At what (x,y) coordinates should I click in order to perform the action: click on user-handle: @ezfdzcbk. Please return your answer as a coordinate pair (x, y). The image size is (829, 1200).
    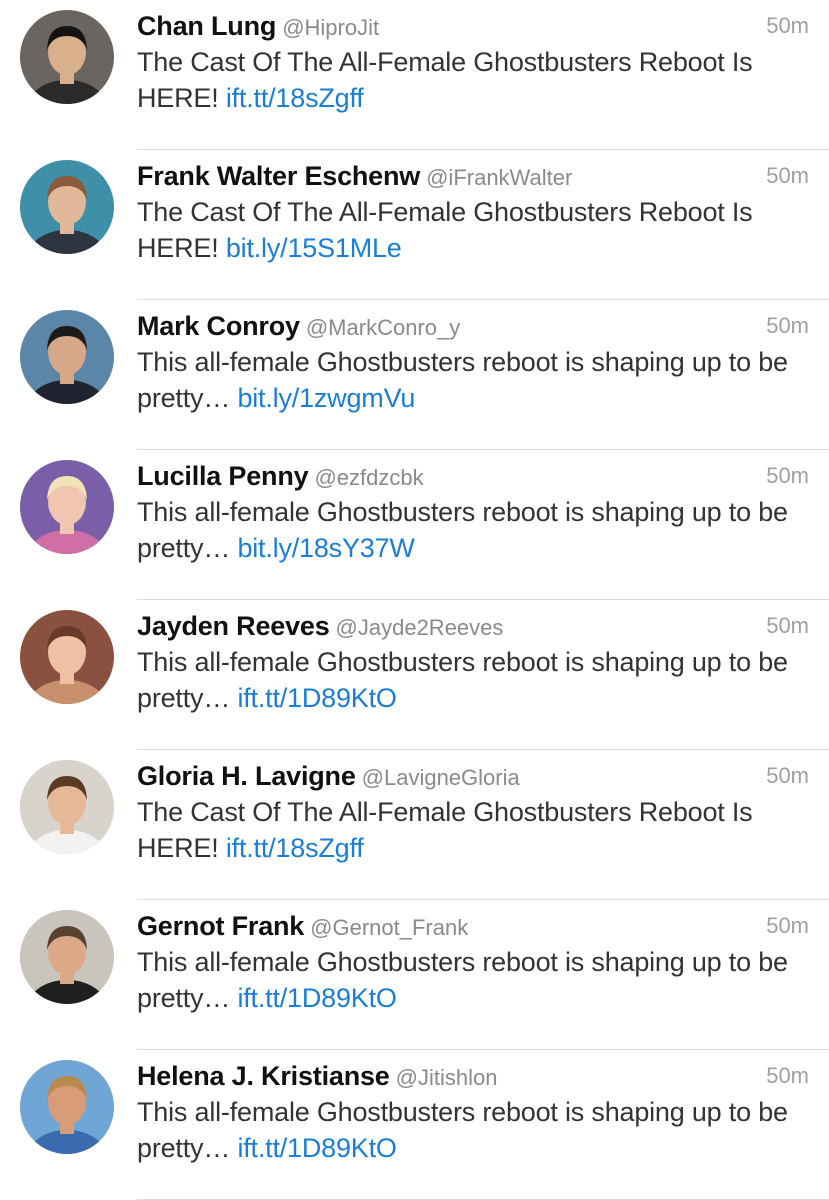
    Looking at the image, I should click on (368, 477).